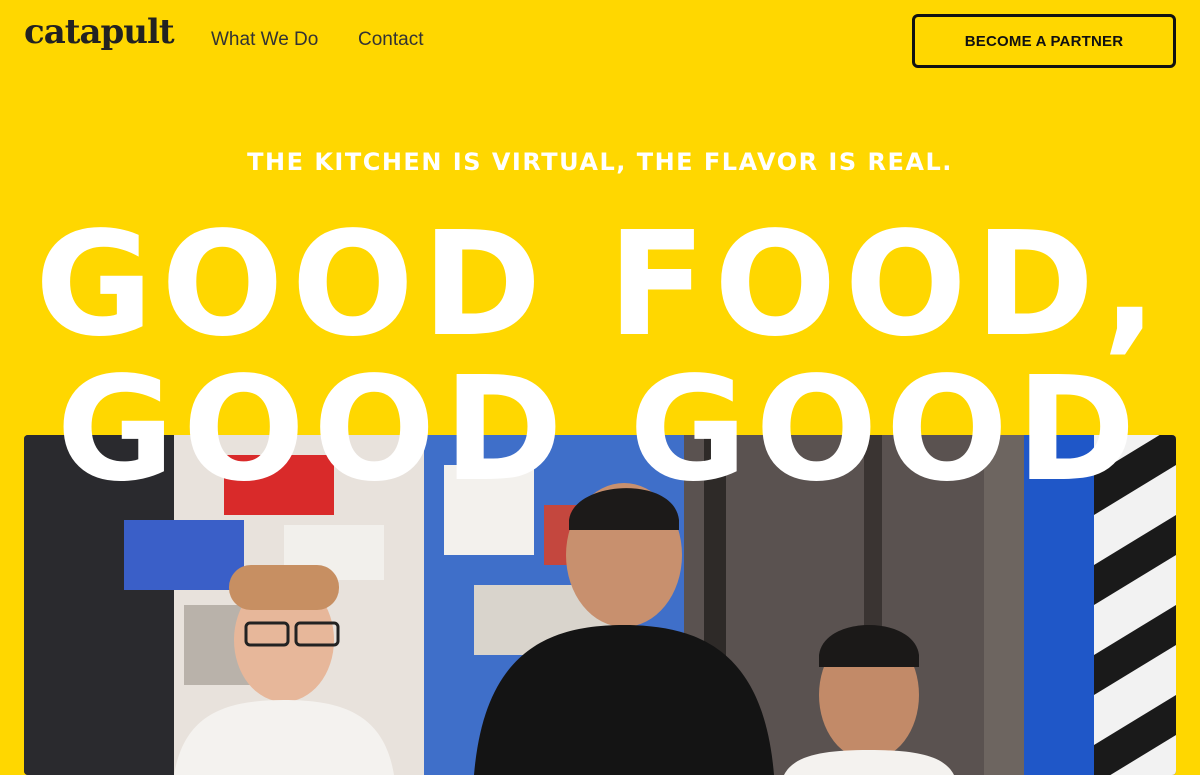 Image resolution: width=1200 pixels, height=775 pixels. Describe the element at coordinates (264, 40) in the screenshot. I see `nav-link-what-we-do: What We Do` at that location.